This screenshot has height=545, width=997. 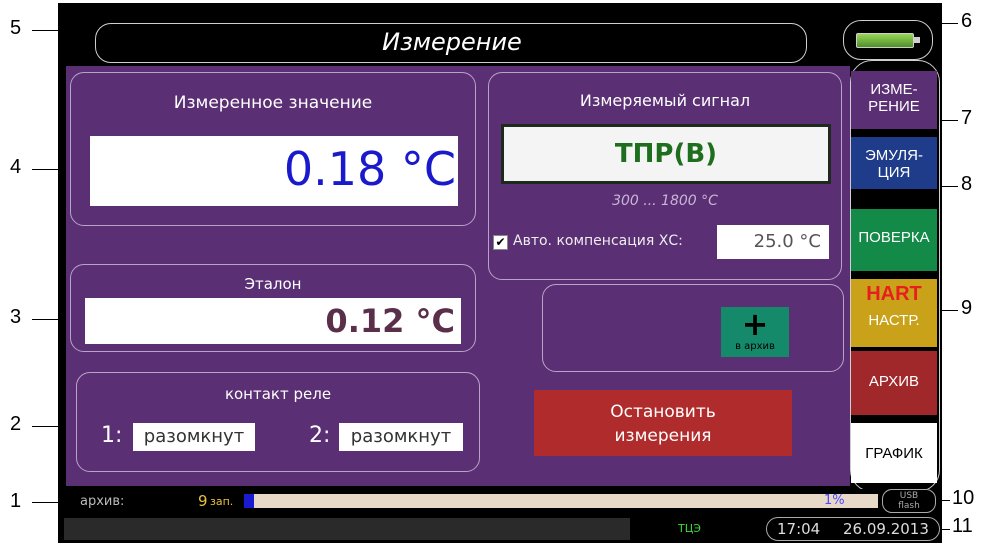 What do you see at coordinates (222, 501) in the screenshot?
I see `archive-record-unit: зап.` at bounding box center [222, 501].